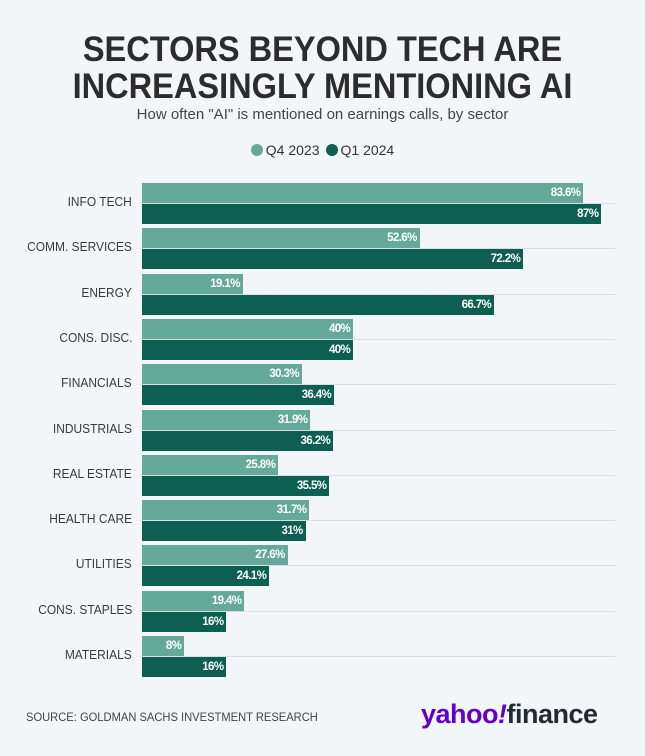 The height and width of the screenshot is (756, 645). Describe the element at coordinates (281, 238) in the screenshot. I see `bar-q4-2023: 52.6%` at that location.